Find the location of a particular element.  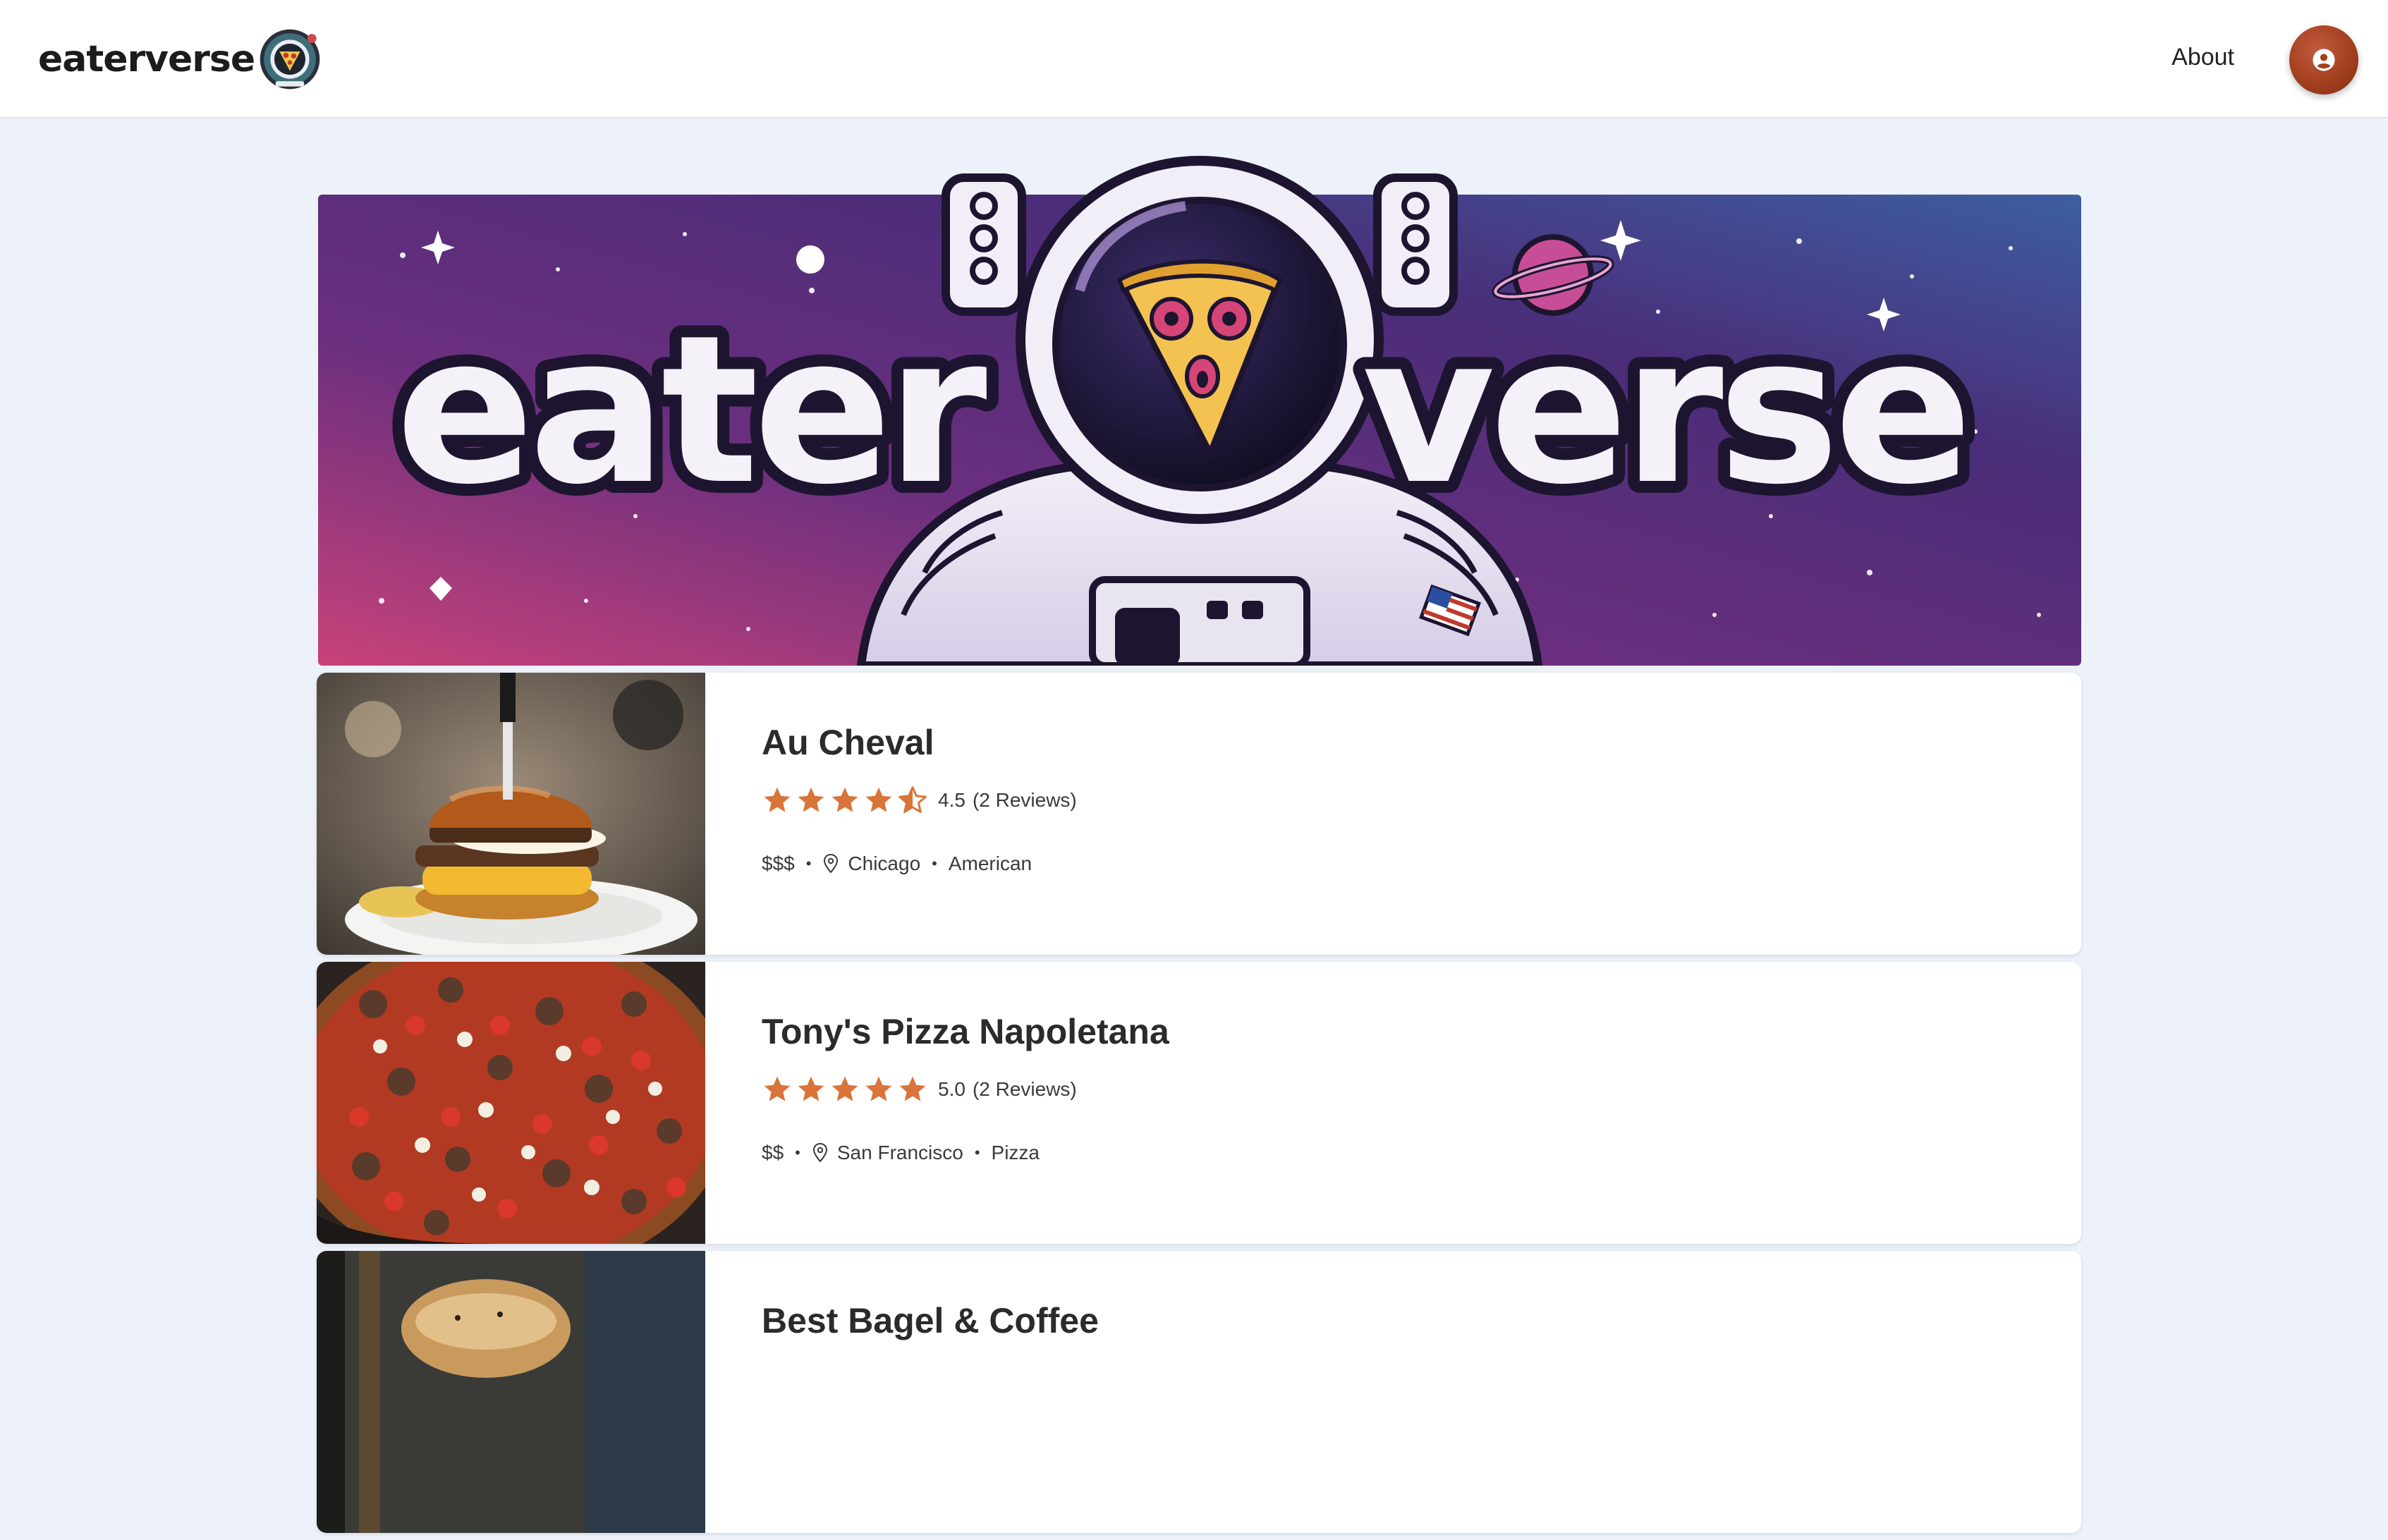

hero-title-left: eater is located at coordinates (692, 411).